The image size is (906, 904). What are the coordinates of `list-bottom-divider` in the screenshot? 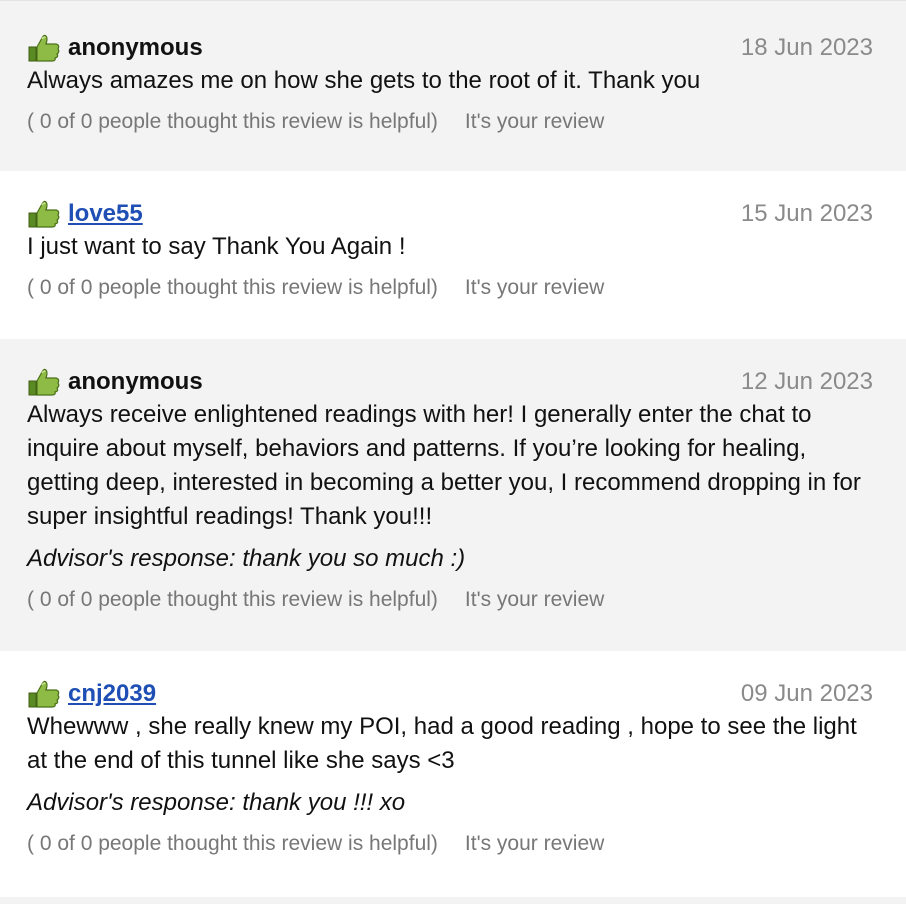 It's located at (453, 900).